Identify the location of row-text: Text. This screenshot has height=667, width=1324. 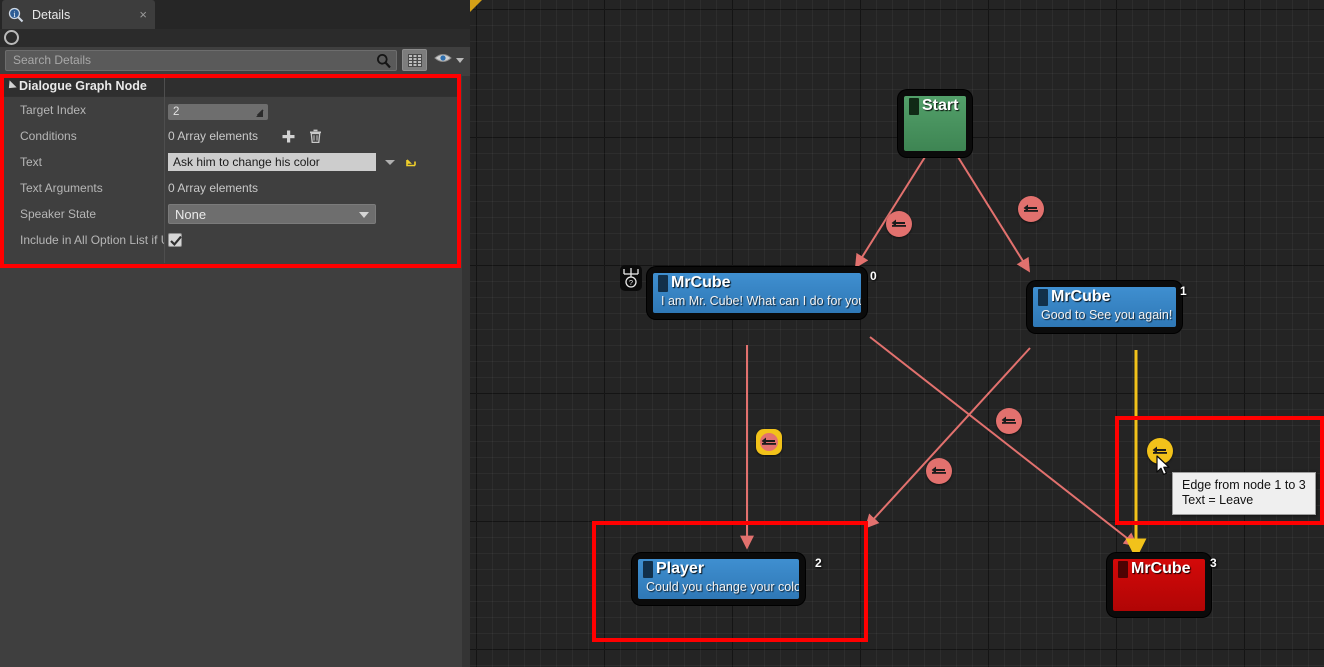
(231, 162).